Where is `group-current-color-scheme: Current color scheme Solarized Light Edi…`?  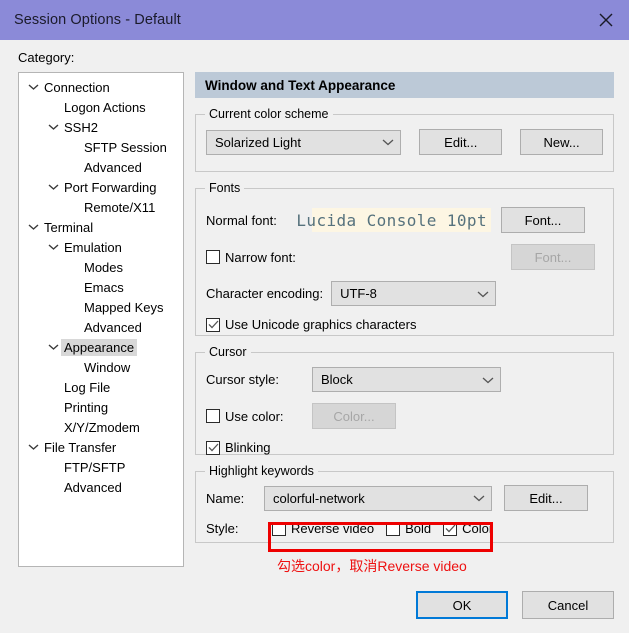 group-current-color-scheme: Current color scheme Solarized Light Edi… is located at coordinates (404, 139).